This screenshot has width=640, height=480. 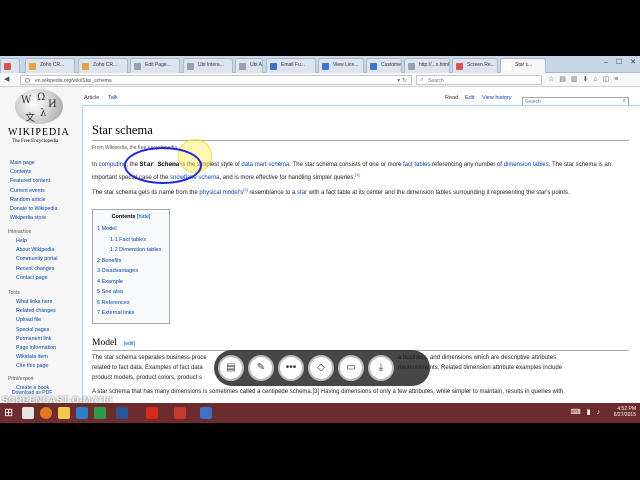 I want to click on toc-item: 1.1 Fact tables, so click(x=128, y=240).